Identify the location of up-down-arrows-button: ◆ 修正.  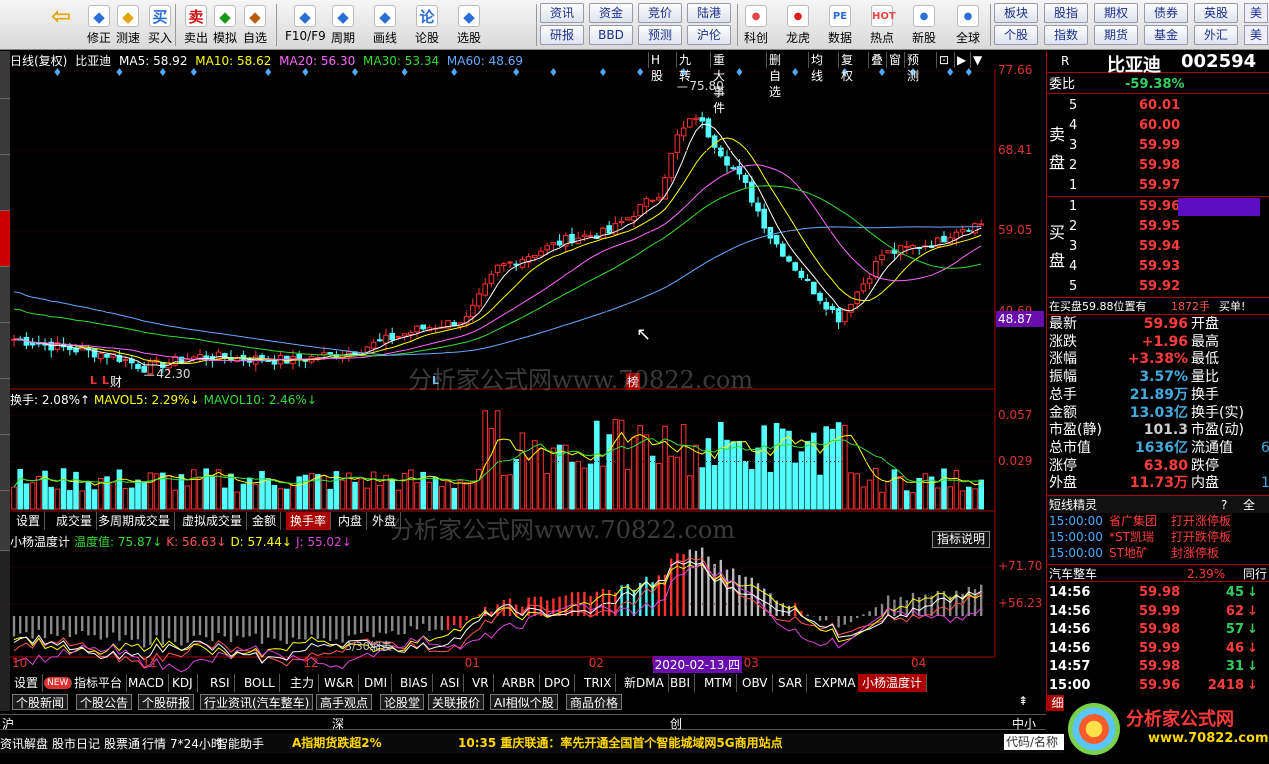
(99, 25).